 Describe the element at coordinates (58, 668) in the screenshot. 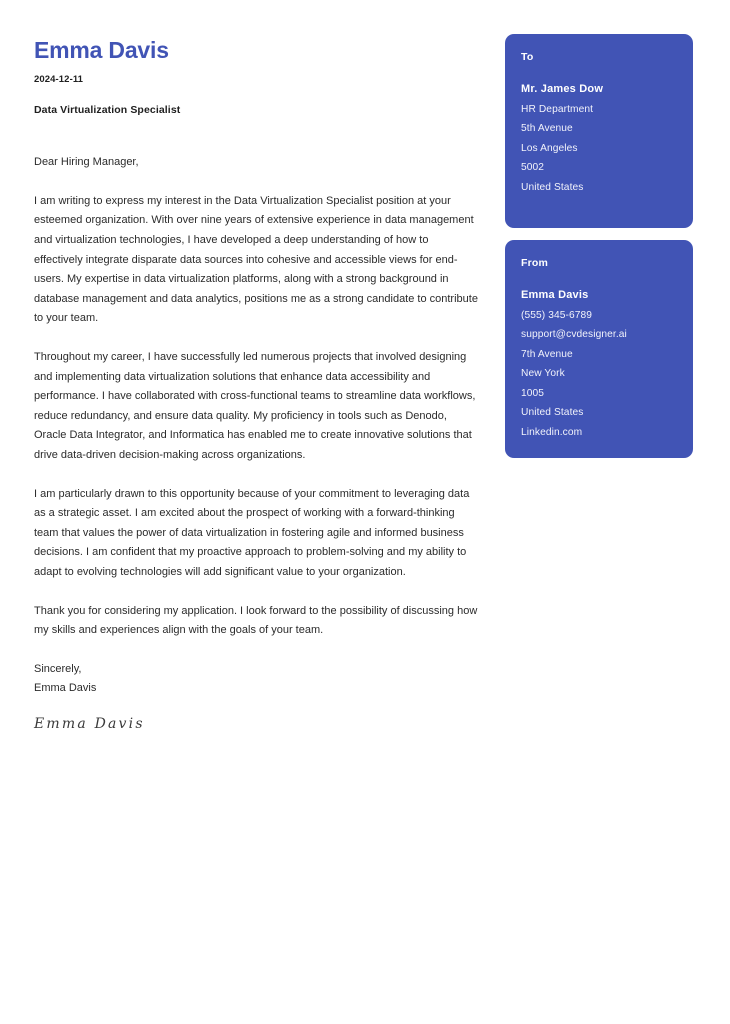

I see `closing-salutation: Sincerely,` at that location.